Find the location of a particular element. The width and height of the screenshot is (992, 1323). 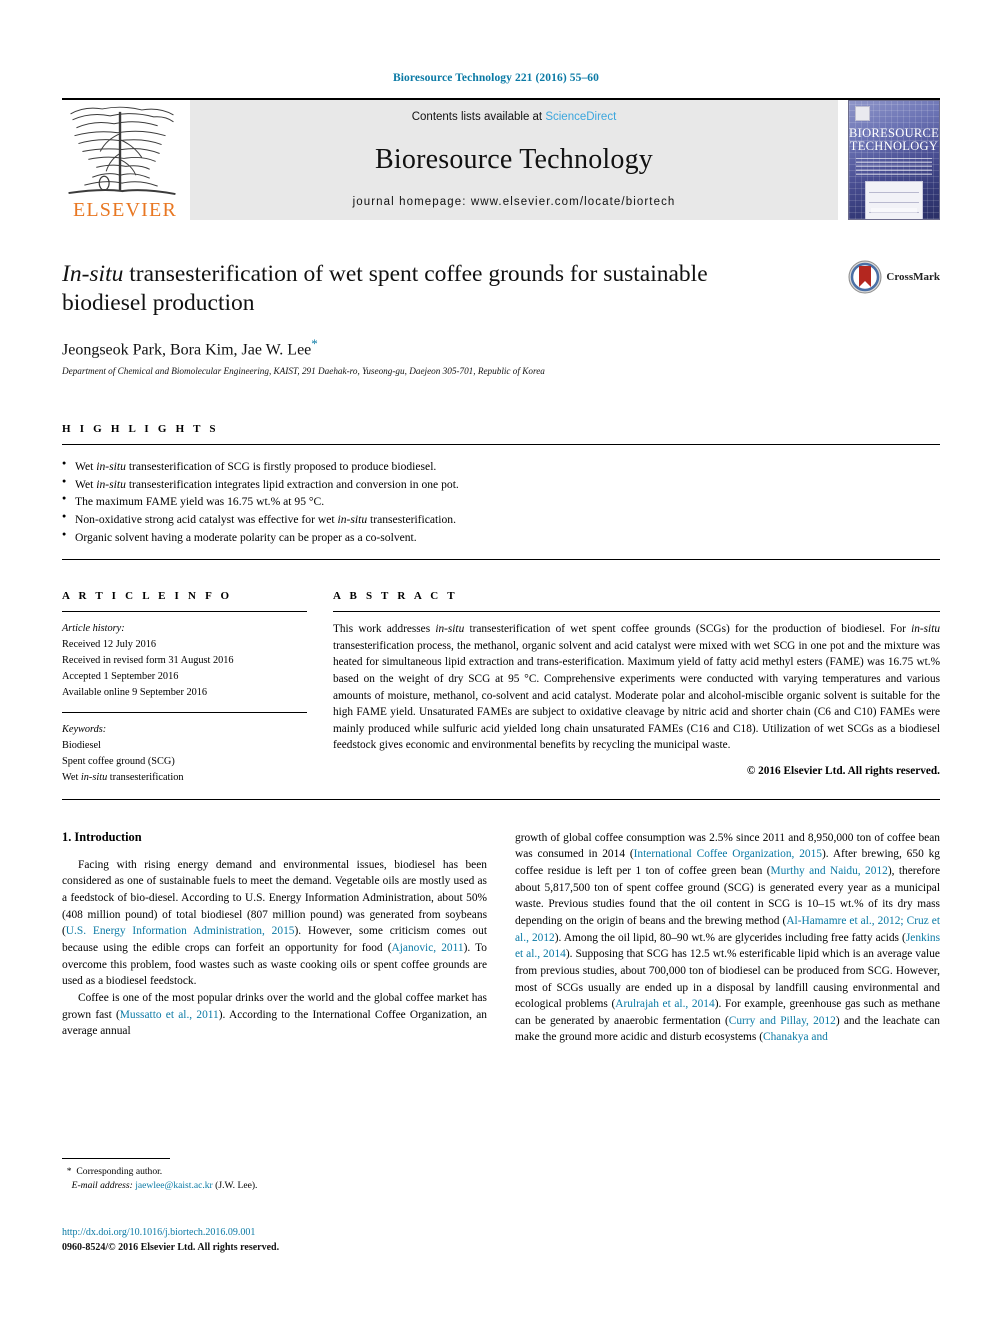

keyword-italic: in-situ is located at coordinates (94, 777).